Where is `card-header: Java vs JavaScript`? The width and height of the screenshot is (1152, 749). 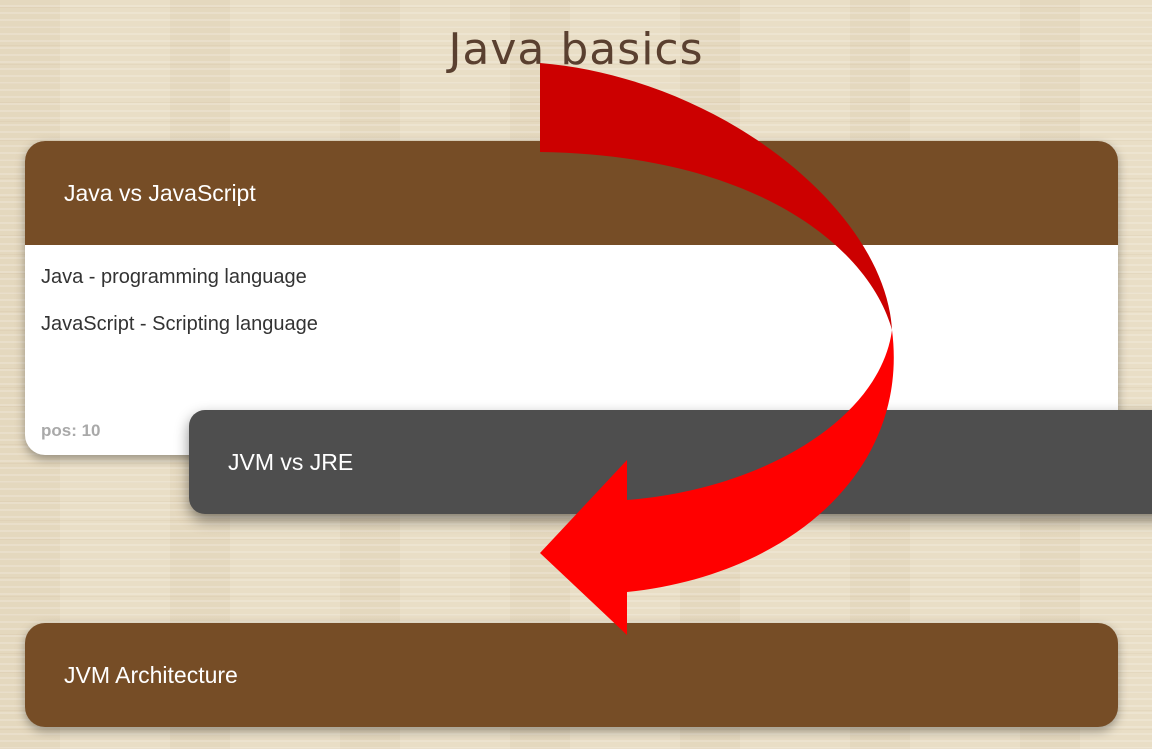 card-header: Java vs JavaScript is located at coordinates (571, 193).